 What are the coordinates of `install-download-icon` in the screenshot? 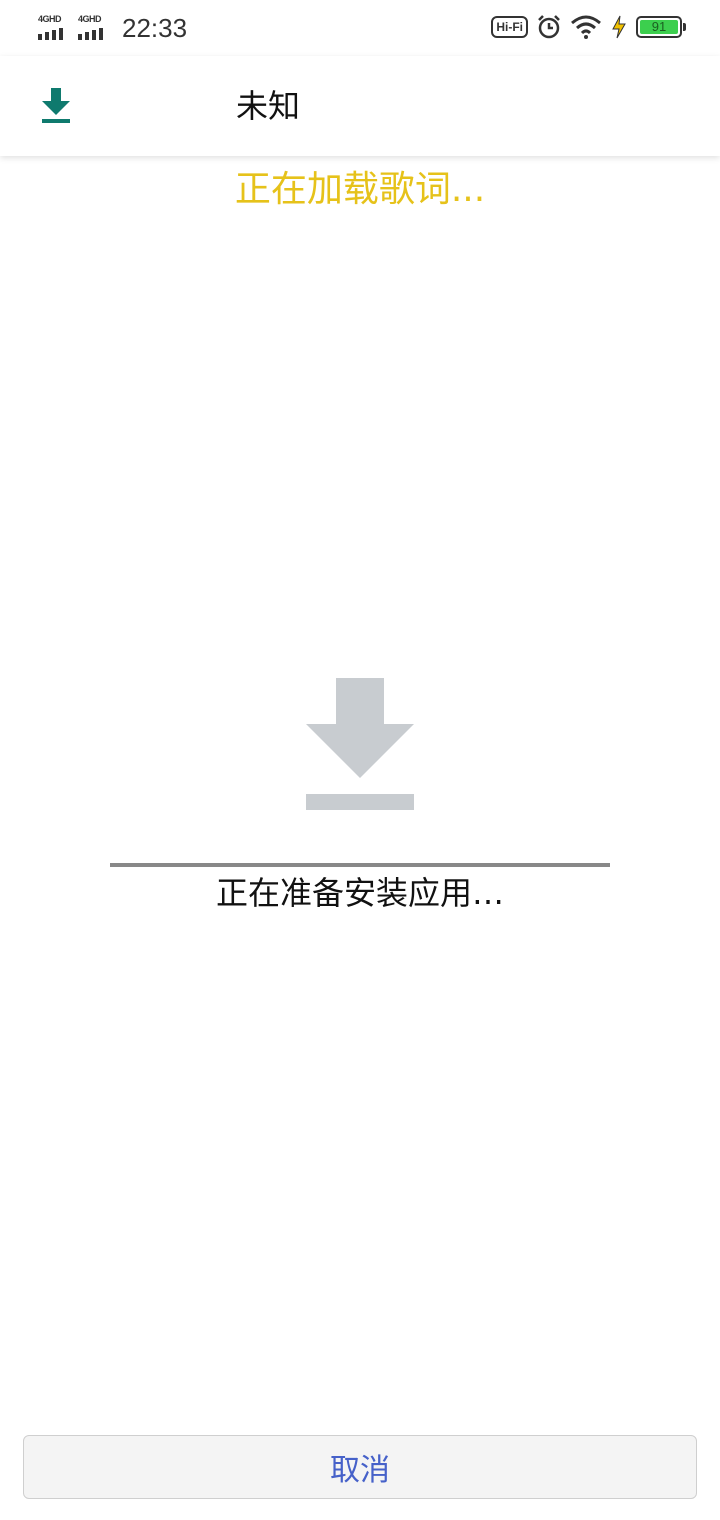 It's located at (360, 744).